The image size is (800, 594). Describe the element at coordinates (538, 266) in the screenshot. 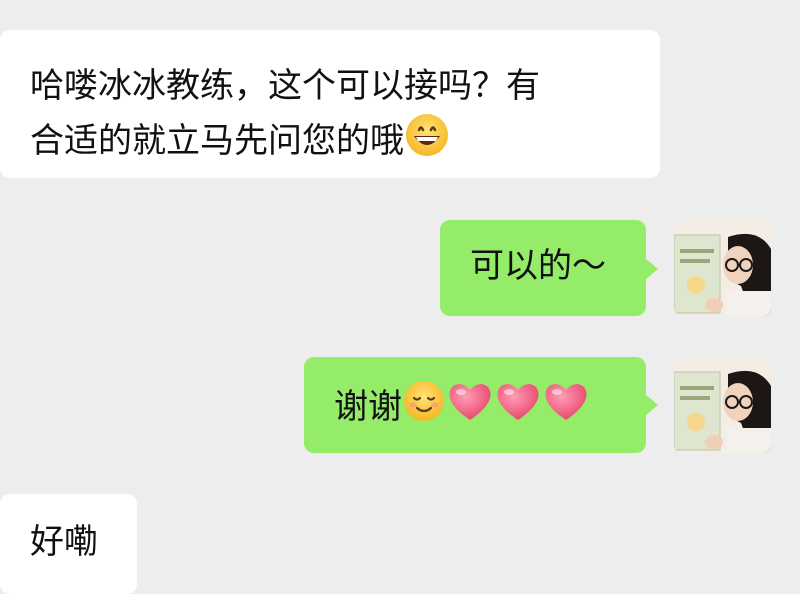

I see `message-text: 可以的～` at that location.